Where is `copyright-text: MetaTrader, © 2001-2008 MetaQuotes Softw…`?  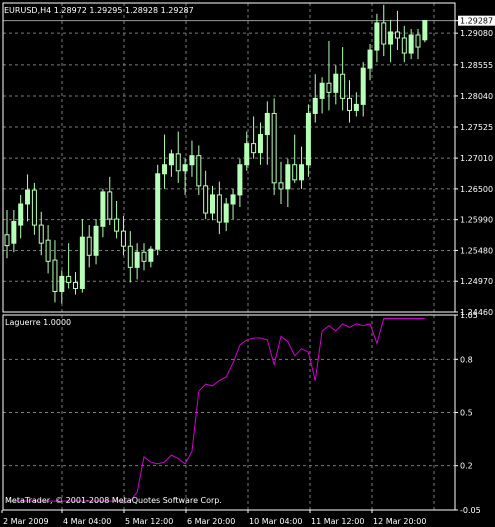
copyright-text: MetaTrader, © 2001-2008 MetaQuotes Softw… is located at coordinates (113, 500).